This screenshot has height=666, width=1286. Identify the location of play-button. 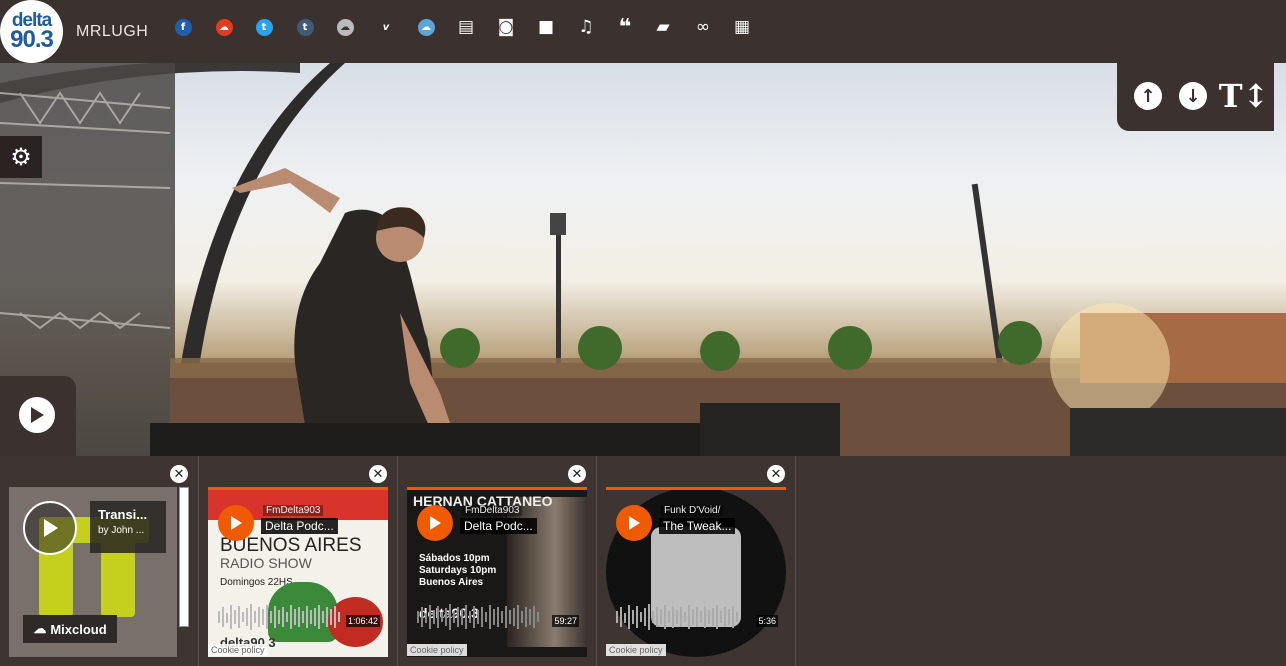
(37, 415).